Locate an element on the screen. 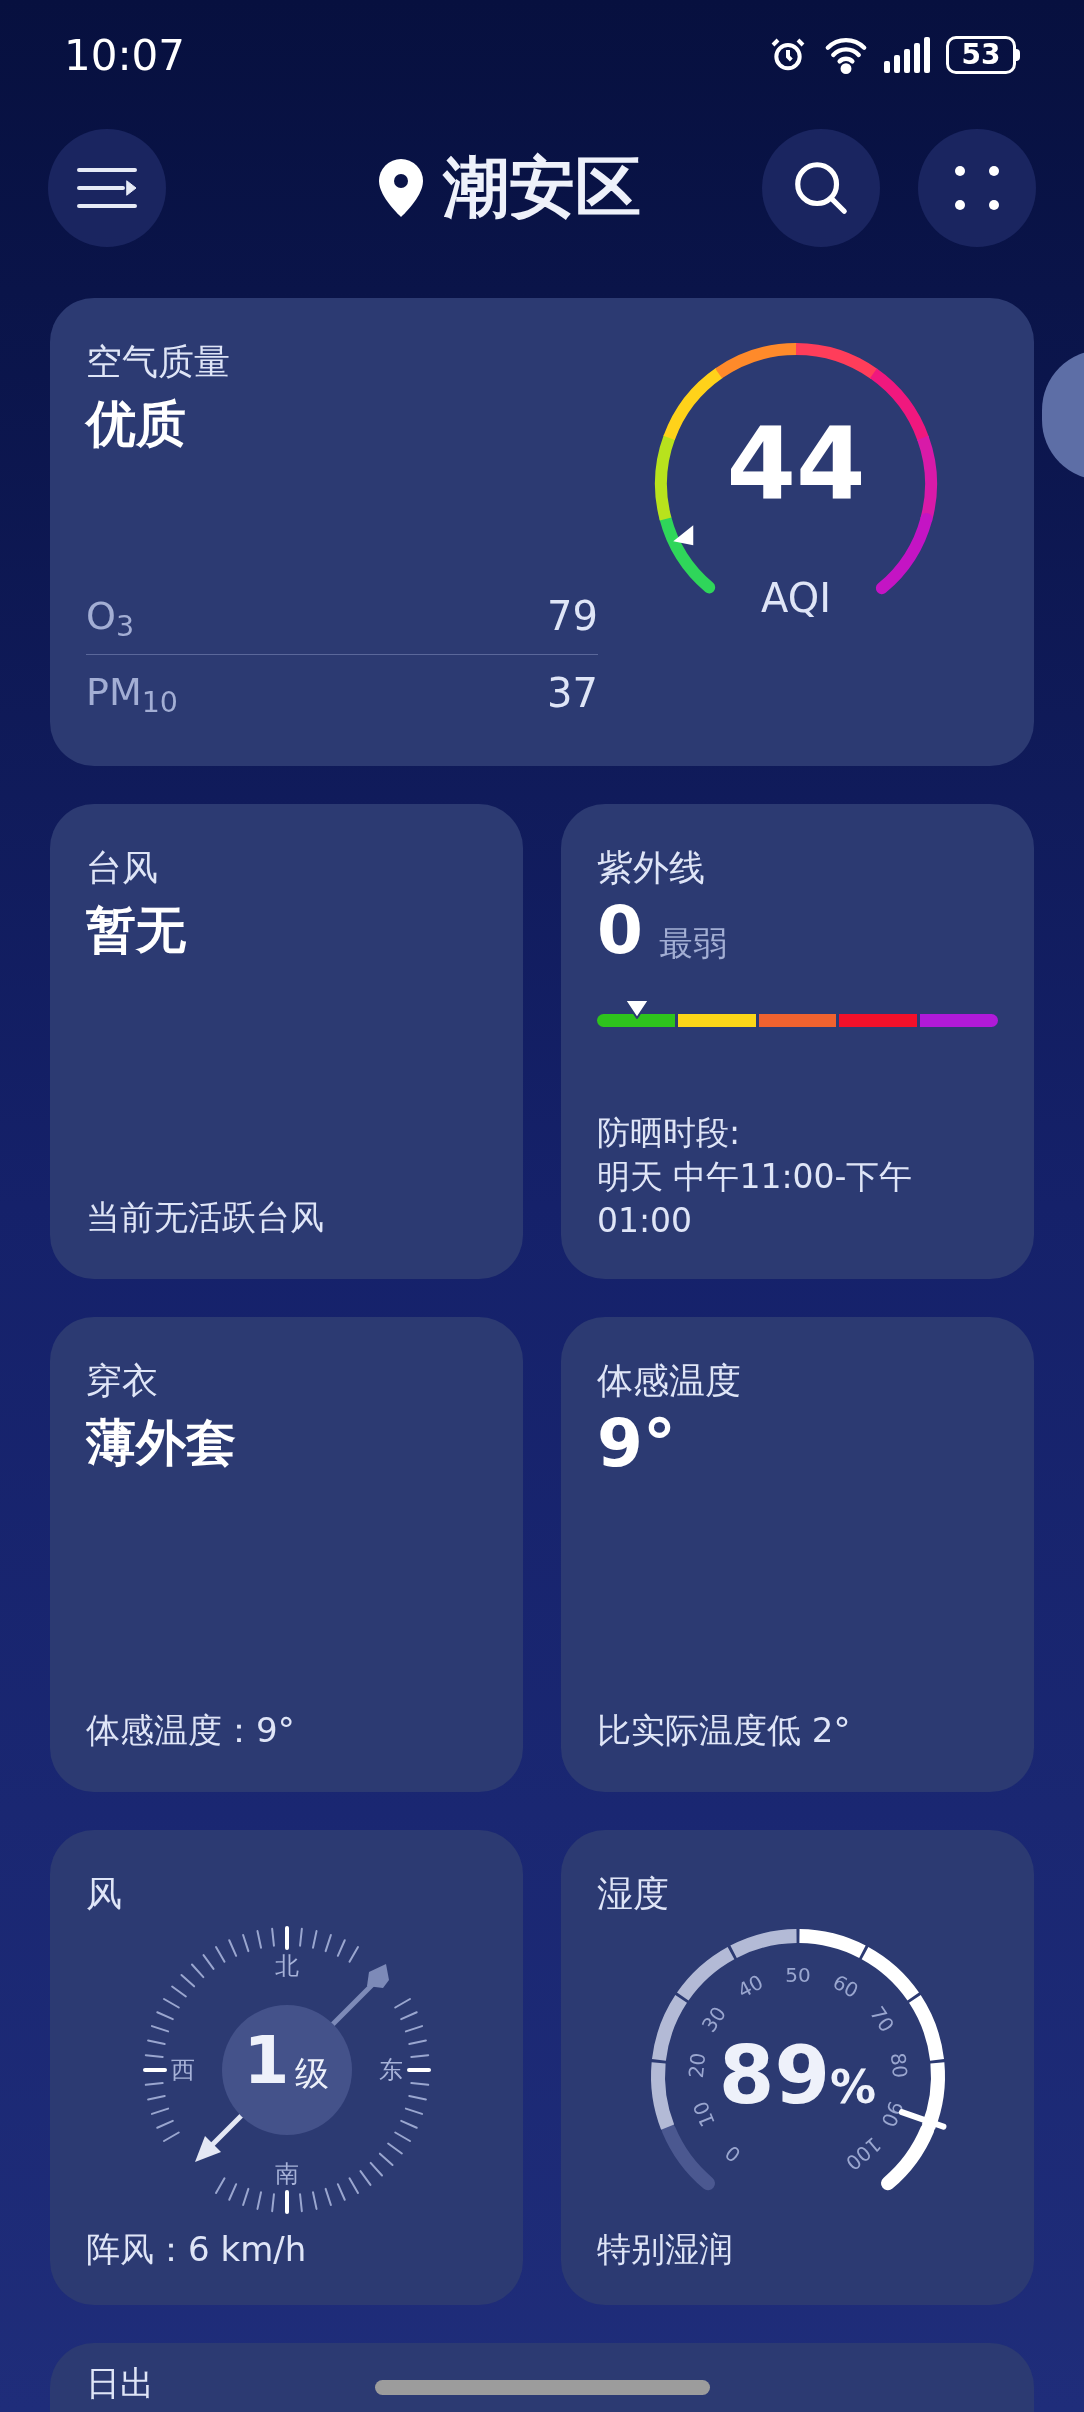 The image size is (1084, 2412). wifi-icon is located at coordinates (846, 55).